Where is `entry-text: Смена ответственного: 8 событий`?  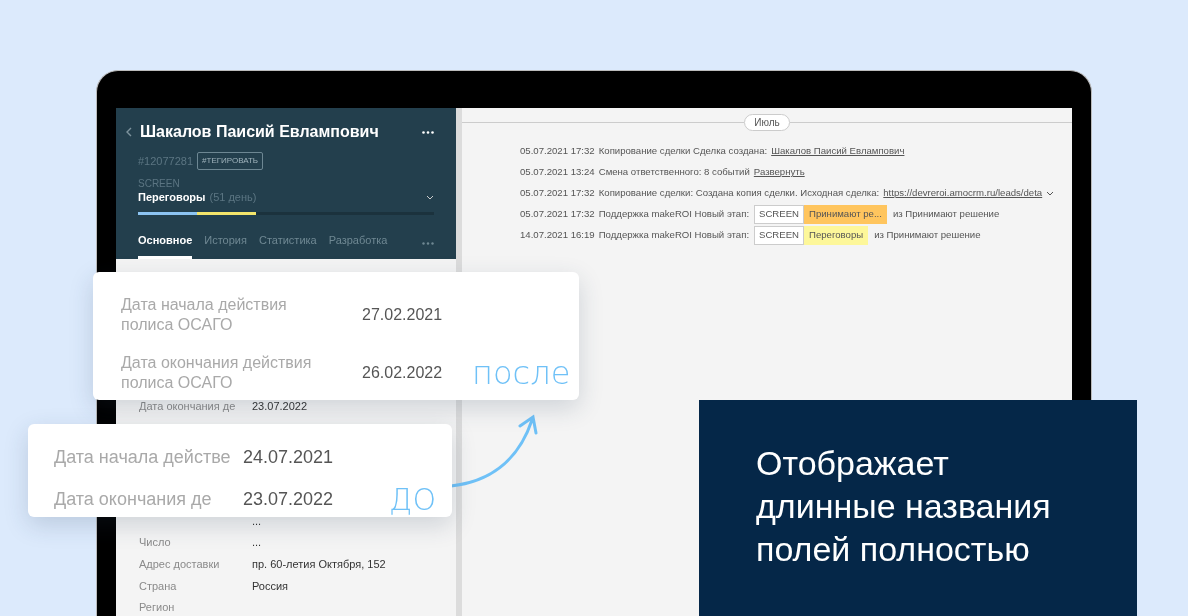 entry-text: Смена ответственного: 8 событий is located at coordinates (674, 172).